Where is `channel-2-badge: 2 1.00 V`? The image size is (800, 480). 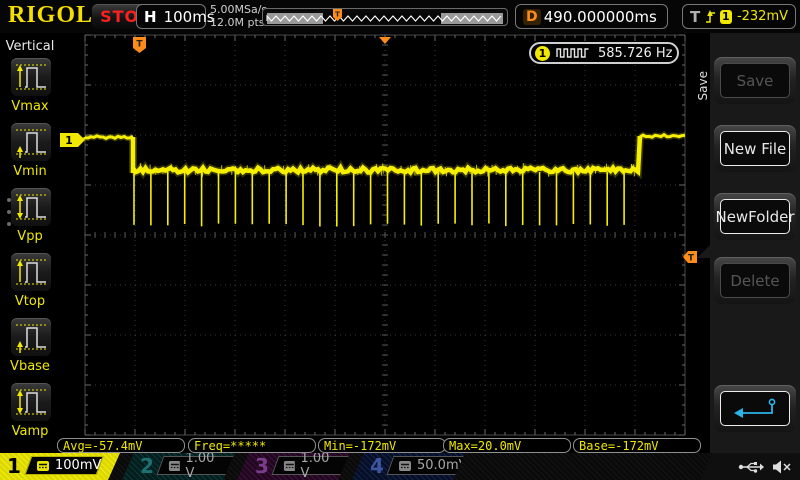
channel-2-badge: 2 1.00 V is located at coordinates (178, 466).